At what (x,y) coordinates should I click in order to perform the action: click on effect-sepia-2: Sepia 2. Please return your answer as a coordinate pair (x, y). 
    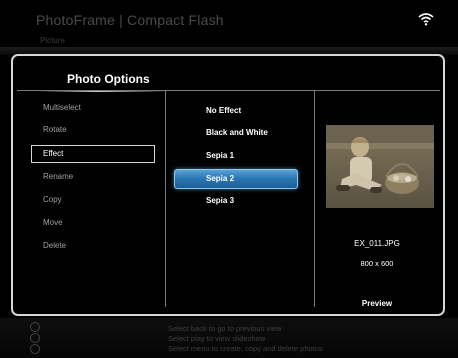
    Looking at the image, I should click on (220, 178).